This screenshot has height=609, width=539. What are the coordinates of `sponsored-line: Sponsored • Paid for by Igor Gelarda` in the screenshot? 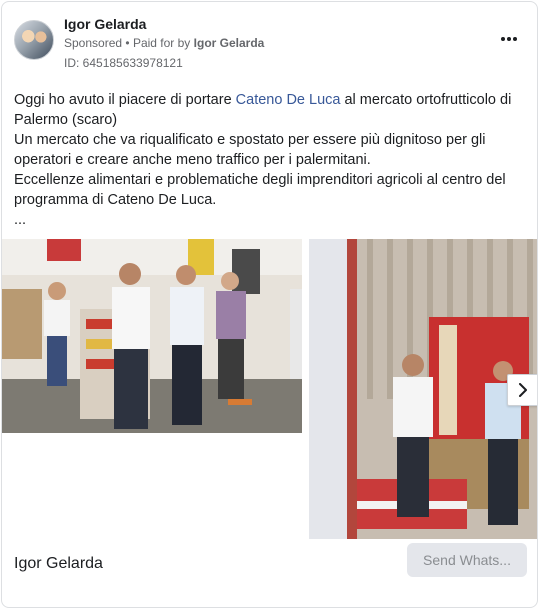 It's located at (164, 43).